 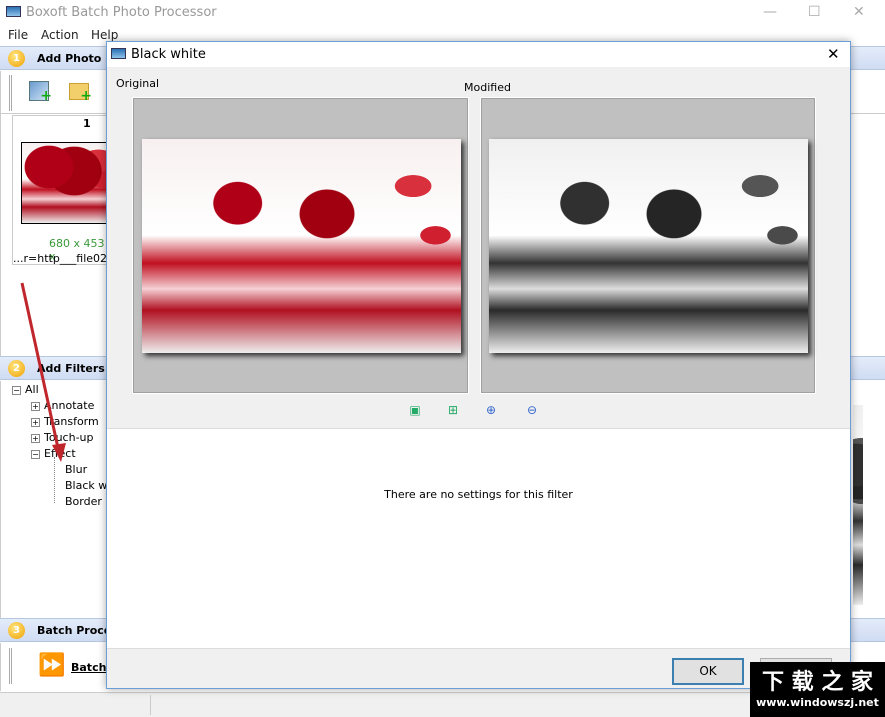 What do you see at coordinates (817, 682) in the screenshot?
I see `watermark-cn: 下 载 之 家` at bounding box center [817, 682].